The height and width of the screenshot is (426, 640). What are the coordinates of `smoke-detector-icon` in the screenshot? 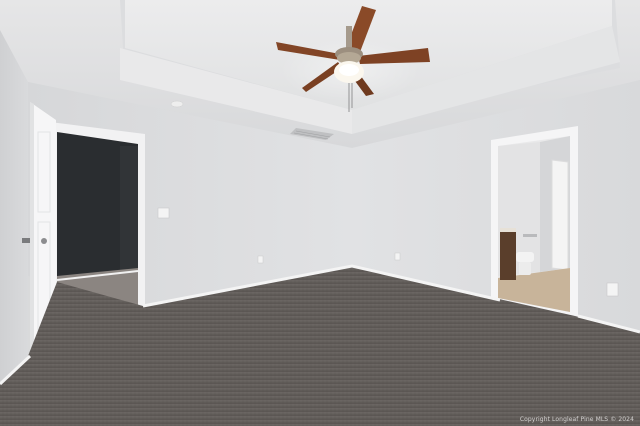 It's located at (177, 104).